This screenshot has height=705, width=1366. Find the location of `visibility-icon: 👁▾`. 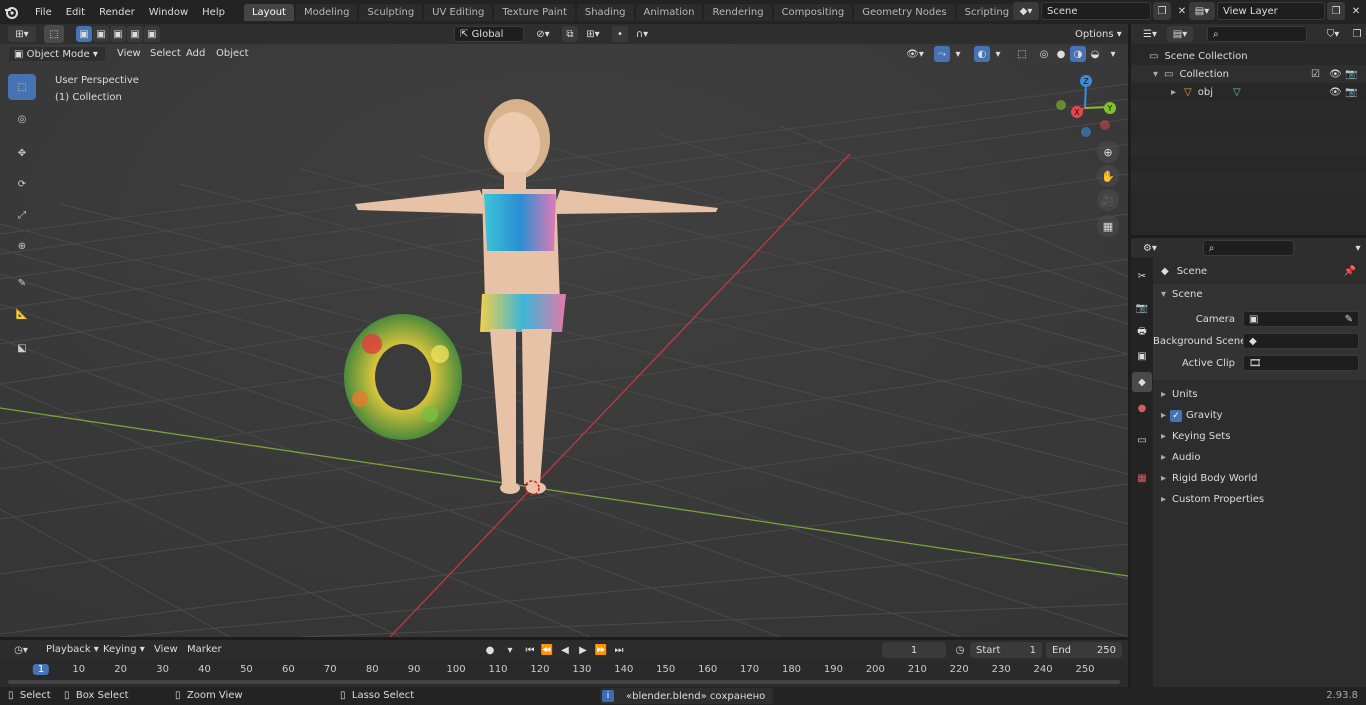

visibility-icon: 👁▾ is located at coordinates (915, 54).